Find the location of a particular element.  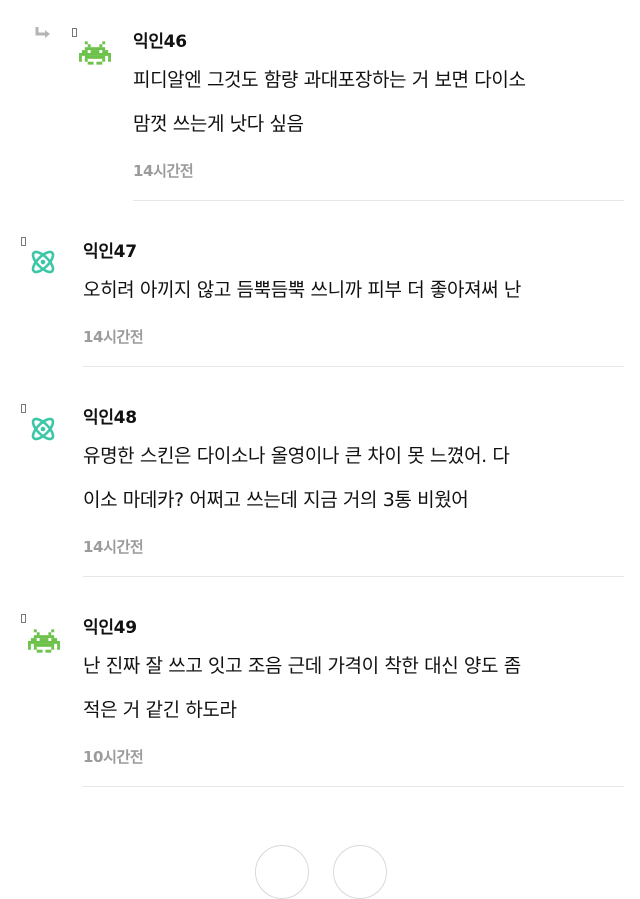

comment-text-line: 오히려 아끼지 않고 듬뿍듬뿍 쓰니까 피부 더 좋아져써 난 is located at coordinates (302, 290).